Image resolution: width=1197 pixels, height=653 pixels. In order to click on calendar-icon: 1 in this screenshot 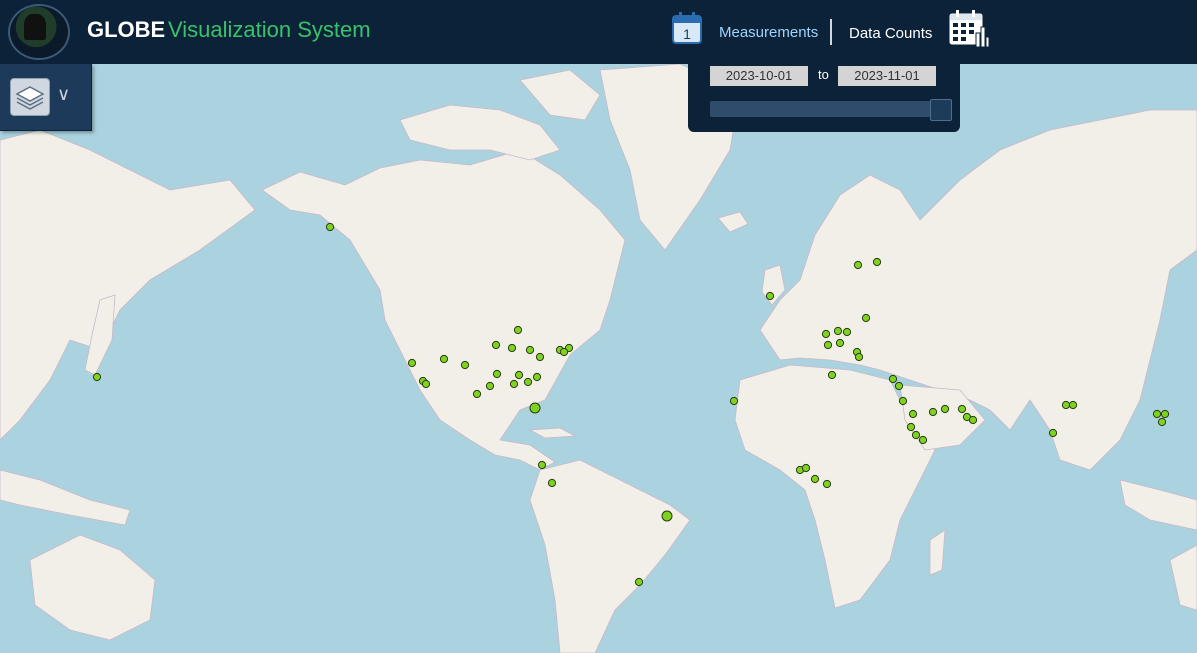, I will do `click(688, 28)`.